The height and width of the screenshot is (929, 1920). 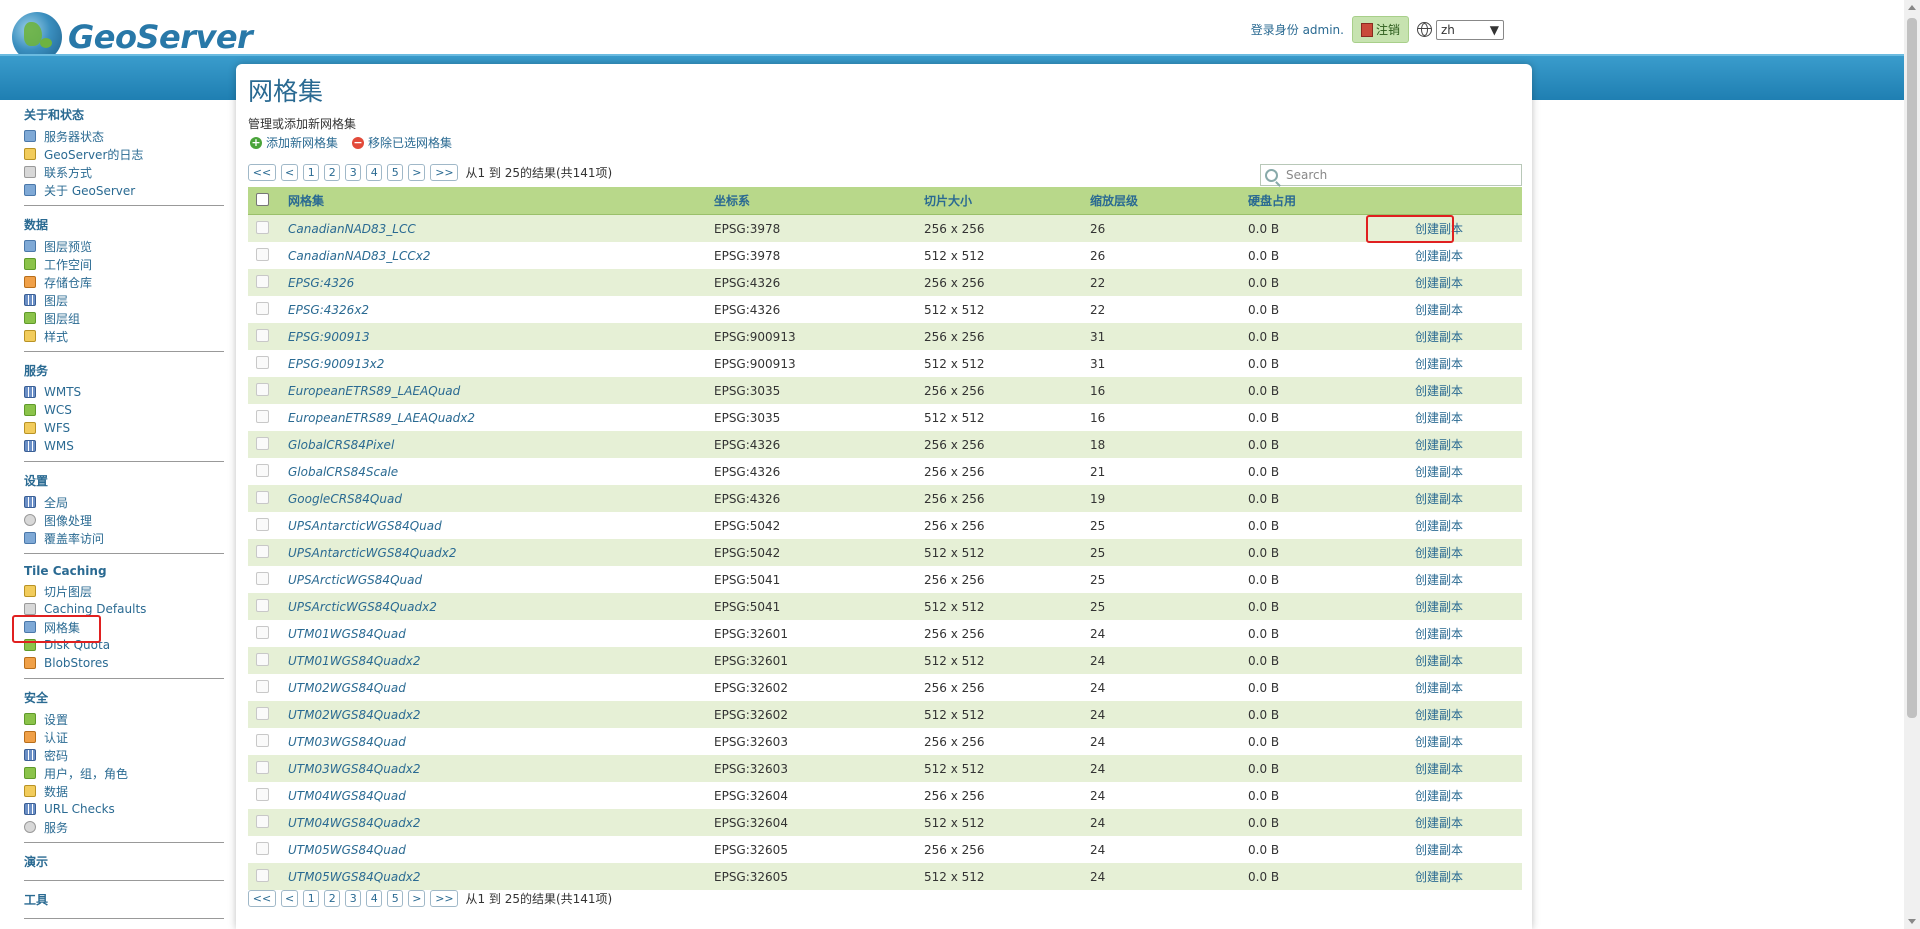 I want to click on sidebar-item: 全局, so click(x=124, y=502).